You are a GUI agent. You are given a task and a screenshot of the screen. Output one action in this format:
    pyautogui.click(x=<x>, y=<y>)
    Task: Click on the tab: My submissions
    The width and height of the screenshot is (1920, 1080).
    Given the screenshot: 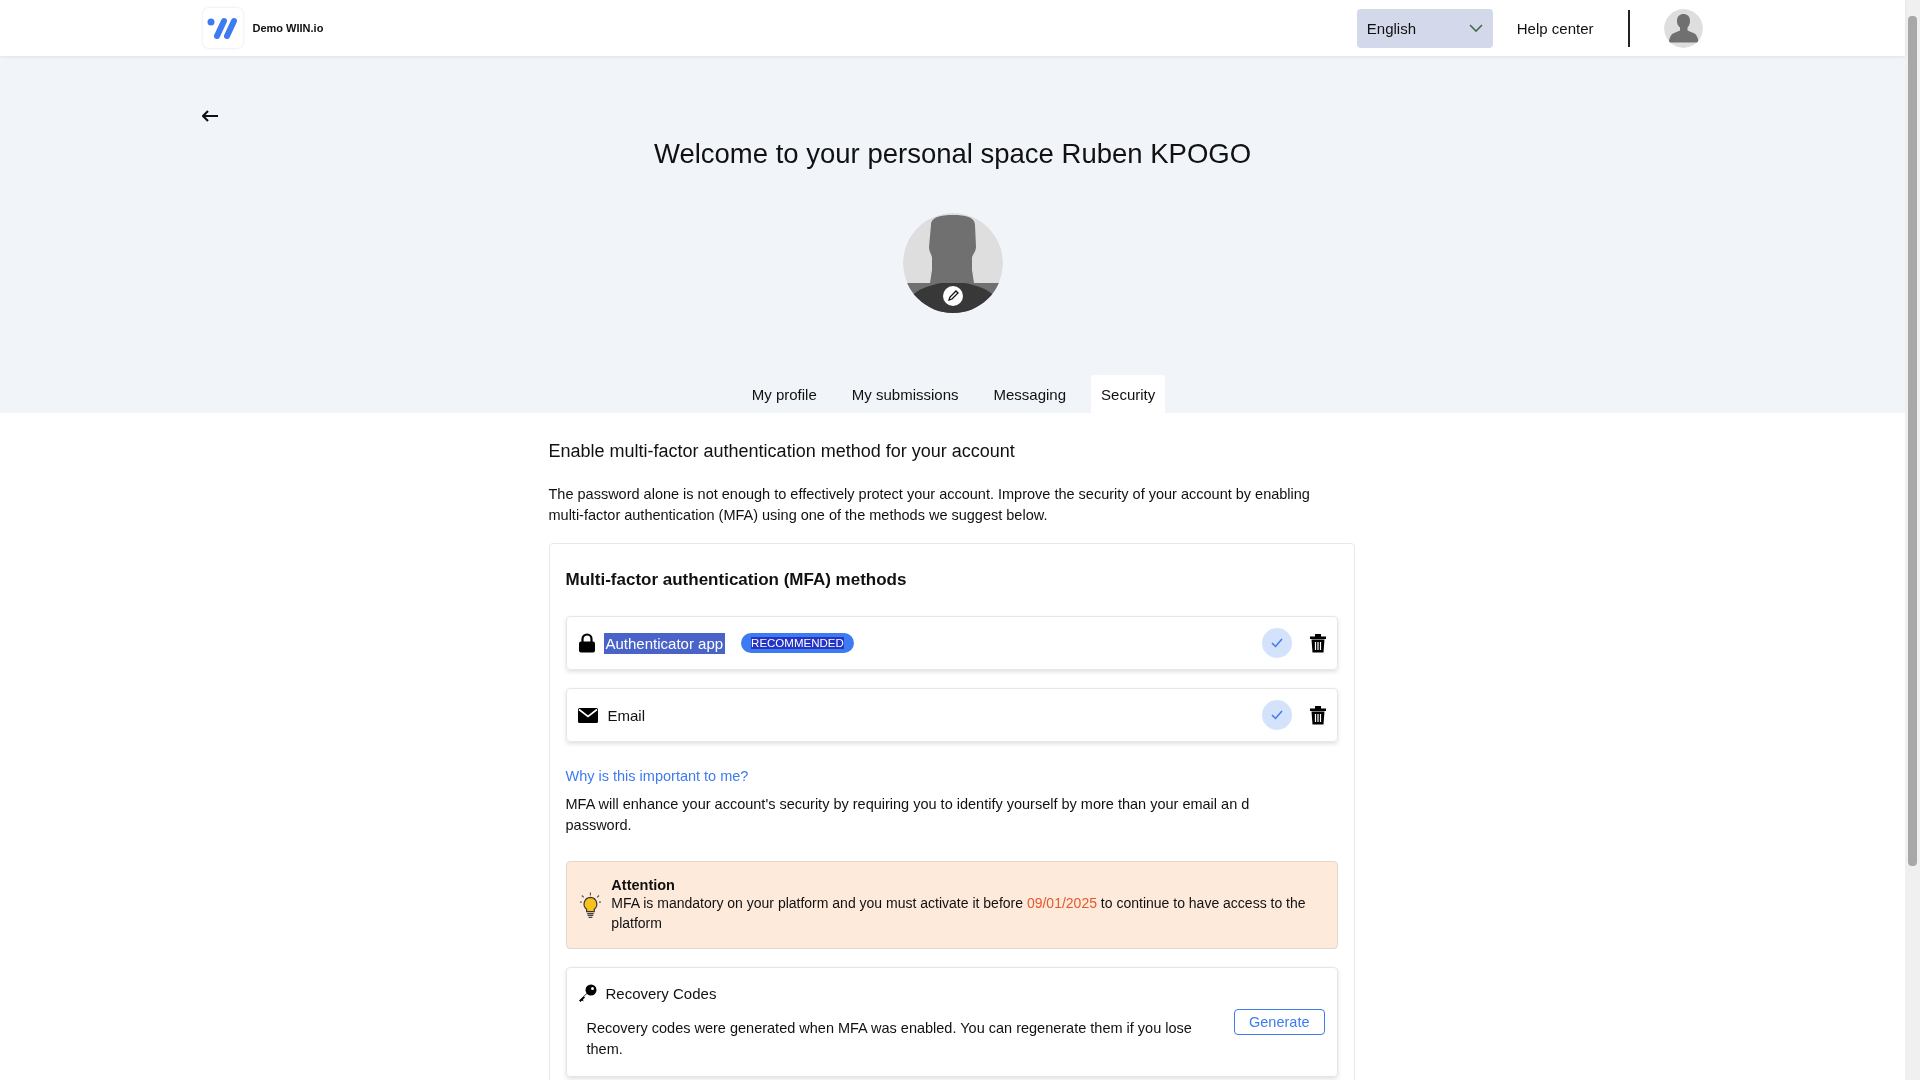 What is the action you would take?
    pyautogui.click(x=905, y=394)
    